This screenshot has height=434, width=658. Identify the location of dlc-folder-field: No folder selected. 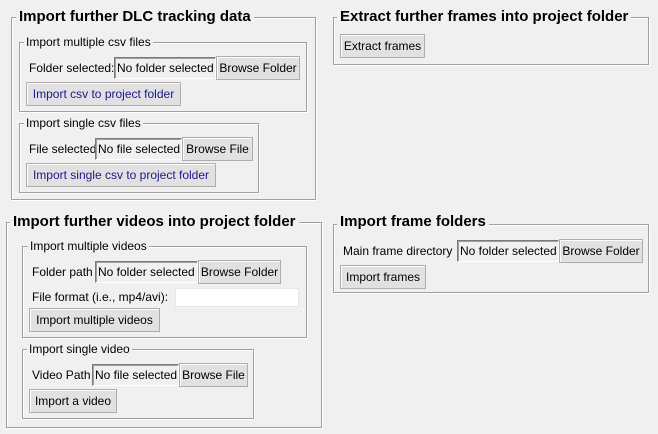
(165, 68).